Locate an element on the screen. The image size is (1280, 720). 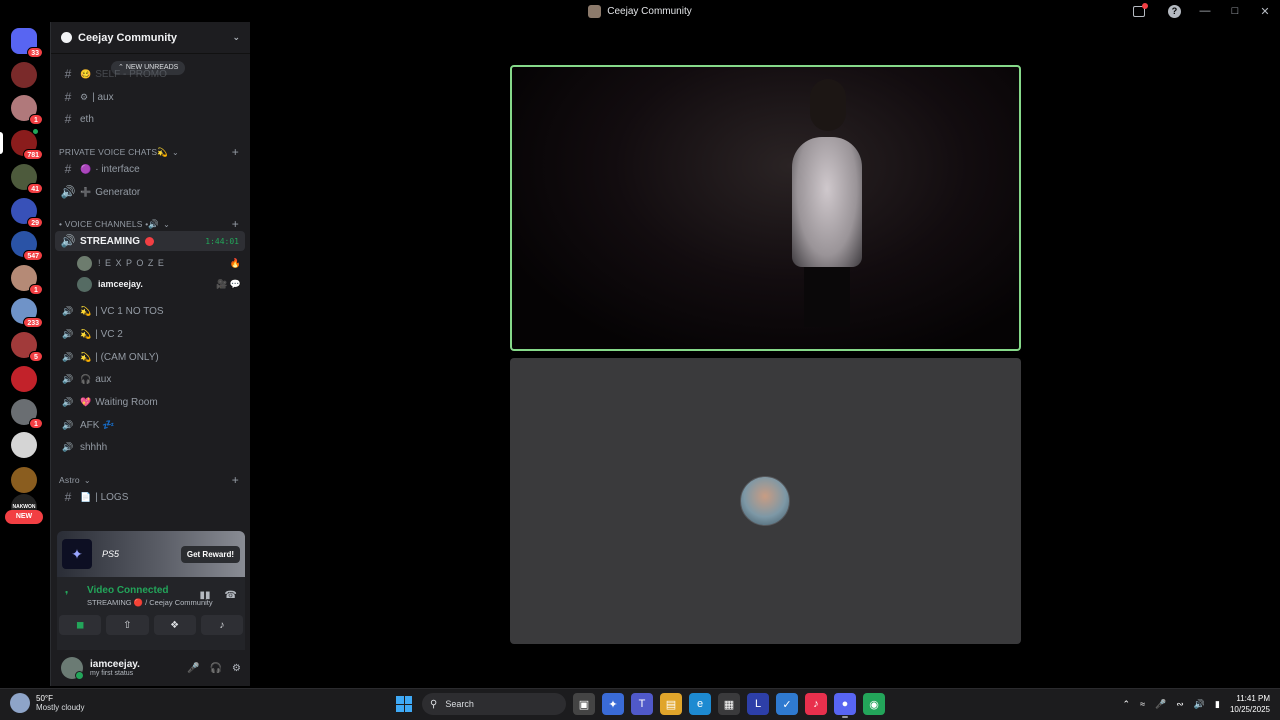
network-icon: ≈ is located at coordinates (1142, 704).